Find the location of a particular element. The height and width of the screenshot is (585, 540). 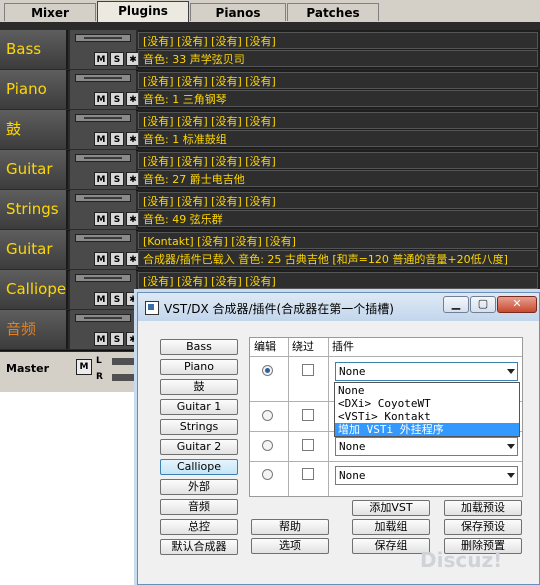

track-button-external: 外部 is located at coordinates (199, 487).